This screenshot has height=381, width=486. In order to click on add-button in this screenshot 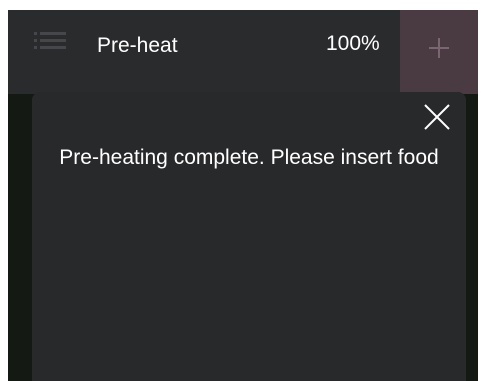, I will do `click(439, 52)`.